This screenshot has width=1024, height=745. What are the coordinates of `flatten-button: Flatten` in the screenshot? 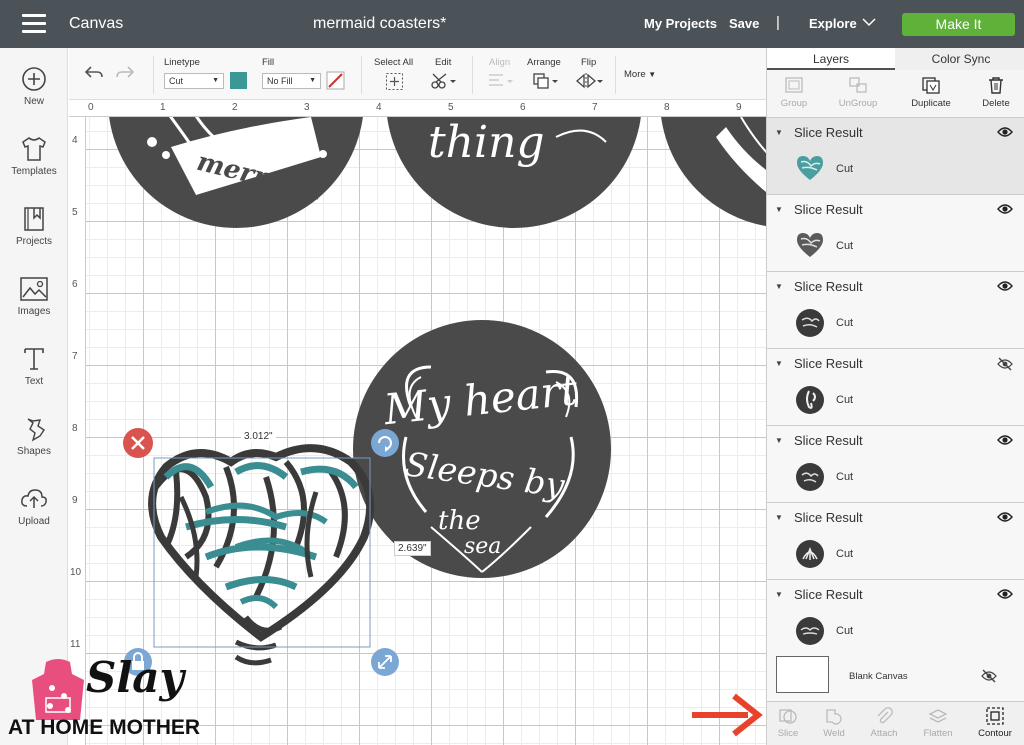 It's located at (938, 722).